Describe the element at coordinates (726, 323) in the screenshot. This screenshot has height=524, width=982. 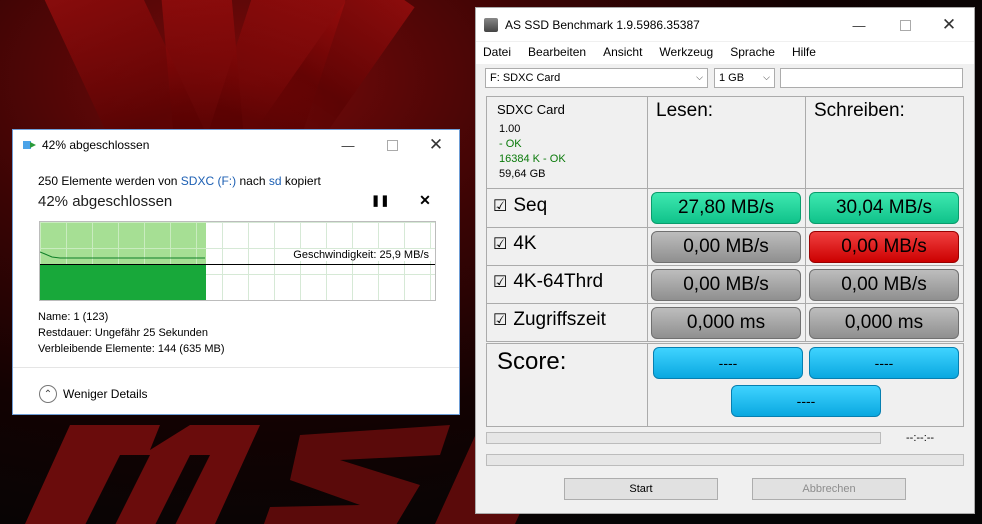
I see `access-read-result: 0,000 ms` at that location.